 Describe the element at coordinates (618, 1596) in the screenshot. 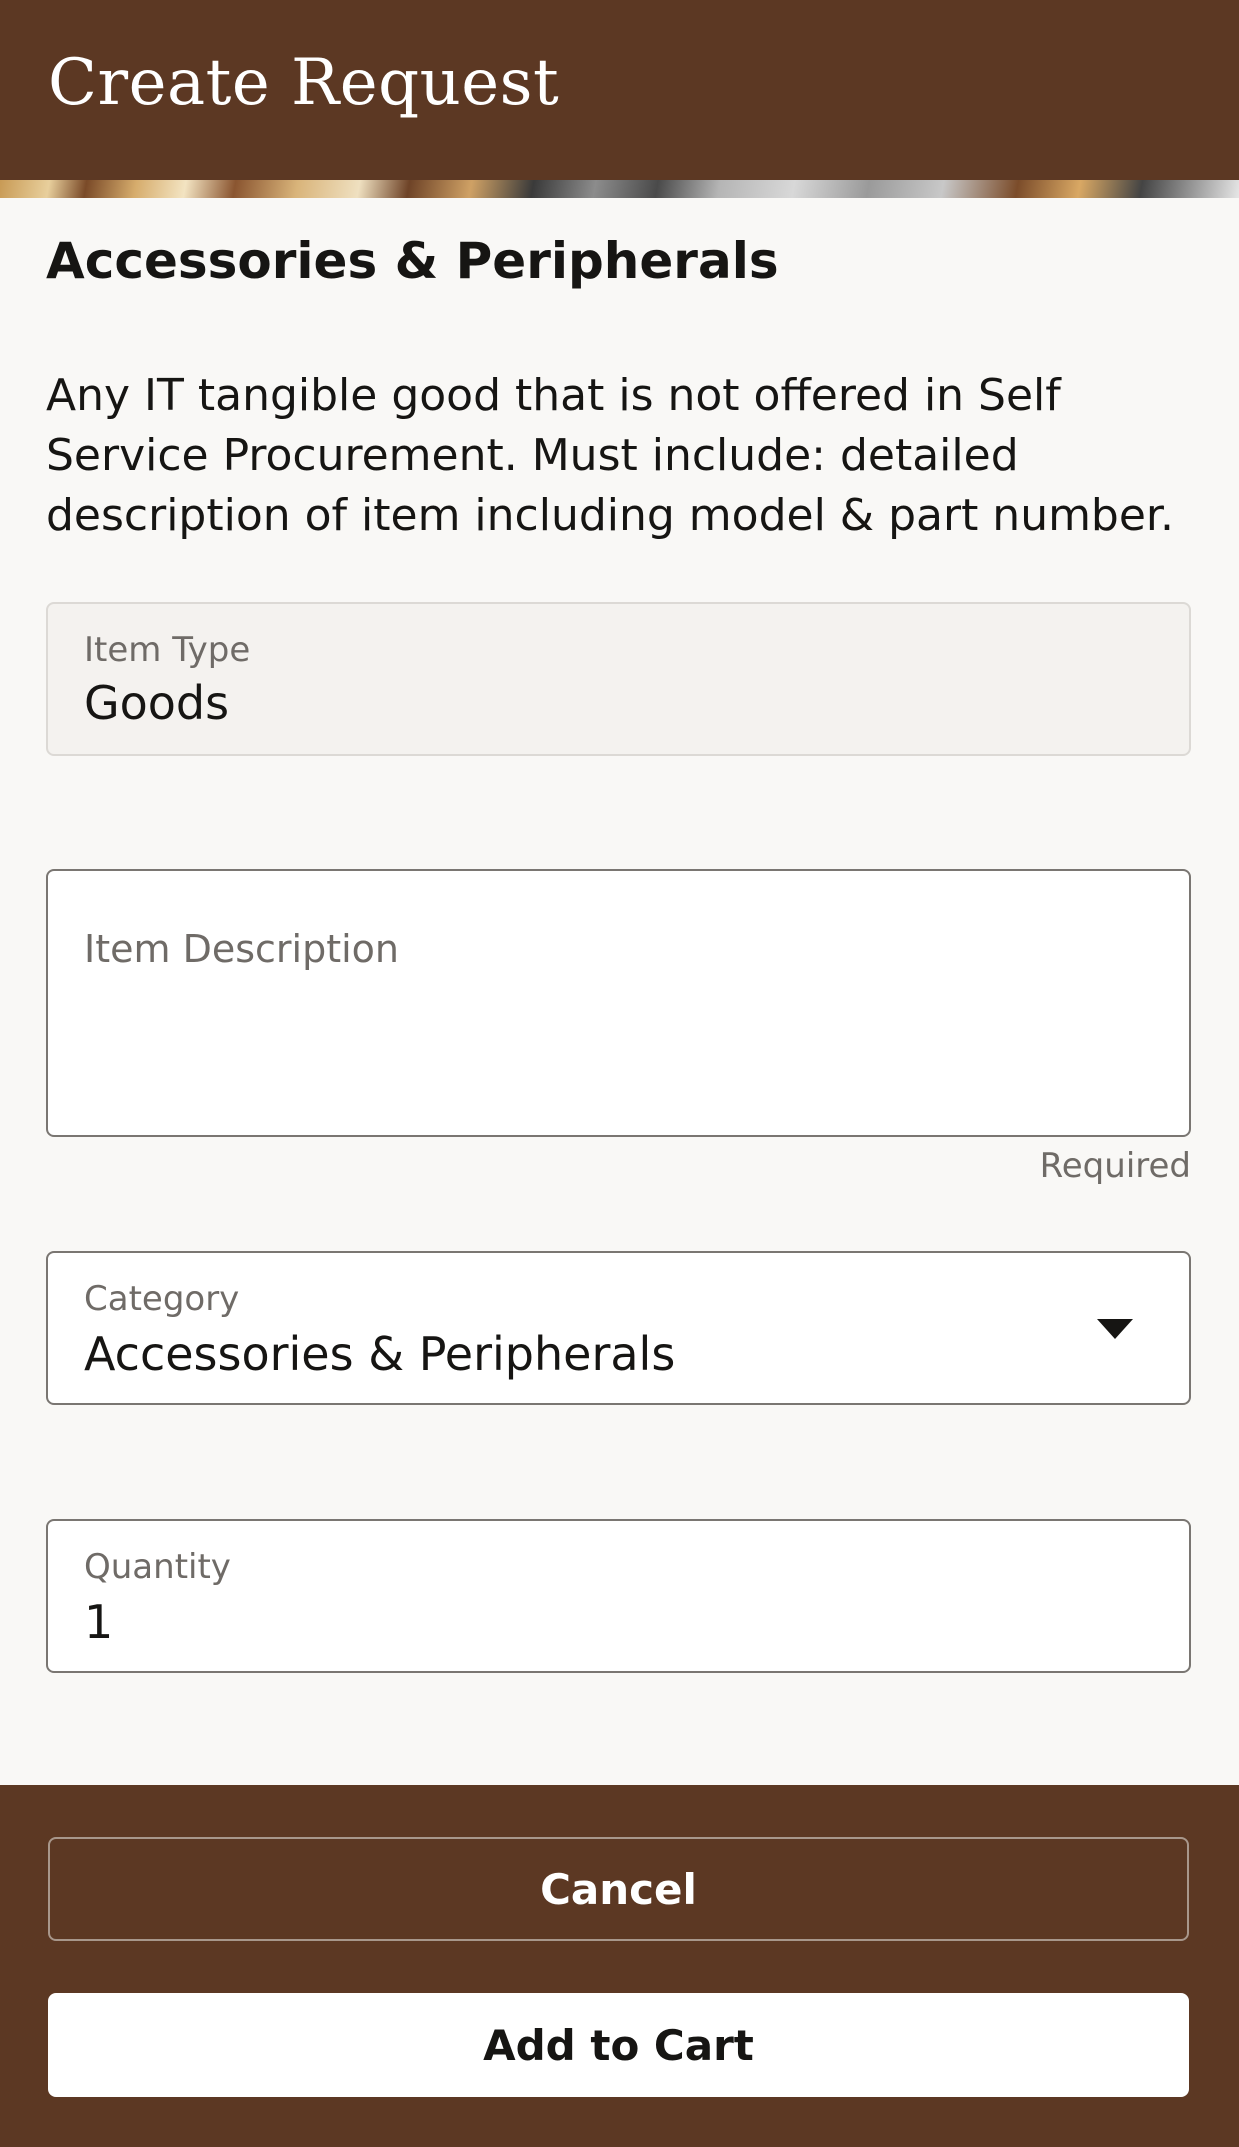

I see `quantity-field: Quantity 1` at that location.